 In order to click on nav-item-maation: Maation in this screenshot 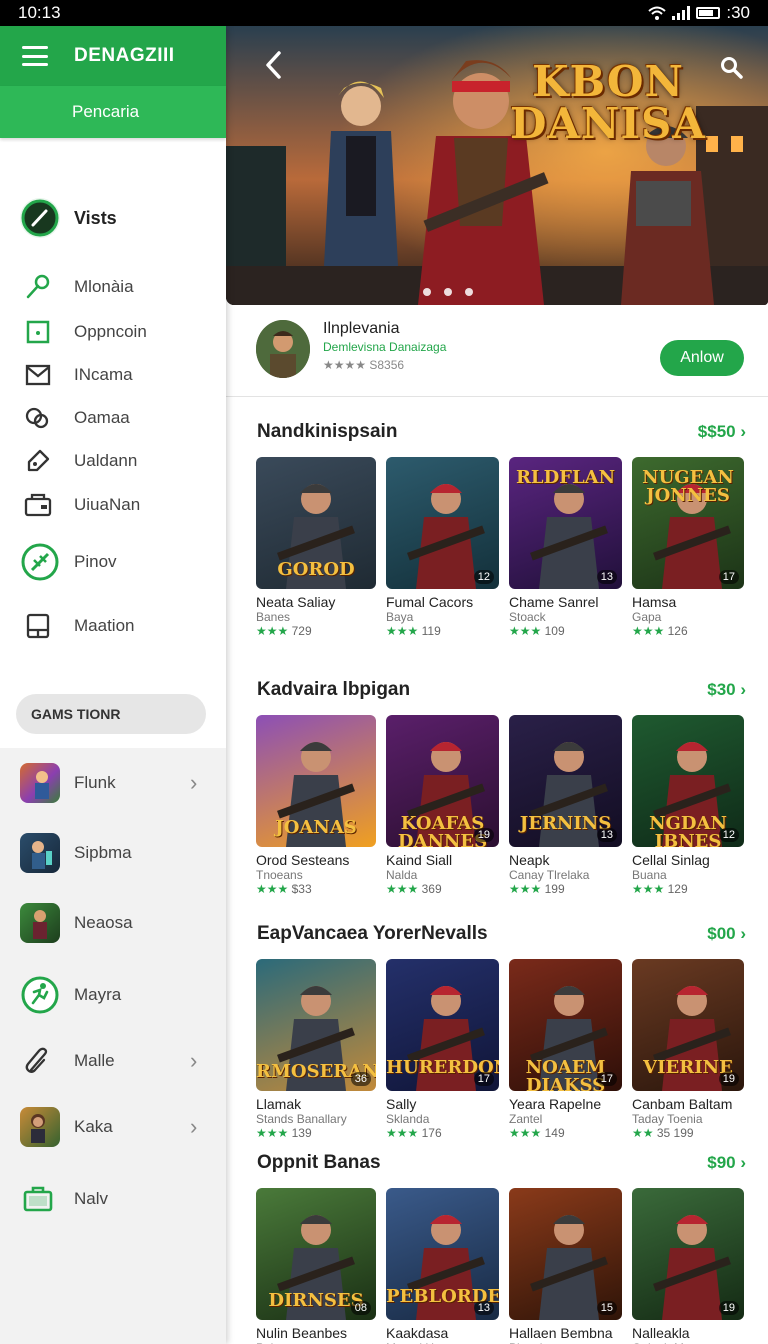, I will do `click(113, 626)`.